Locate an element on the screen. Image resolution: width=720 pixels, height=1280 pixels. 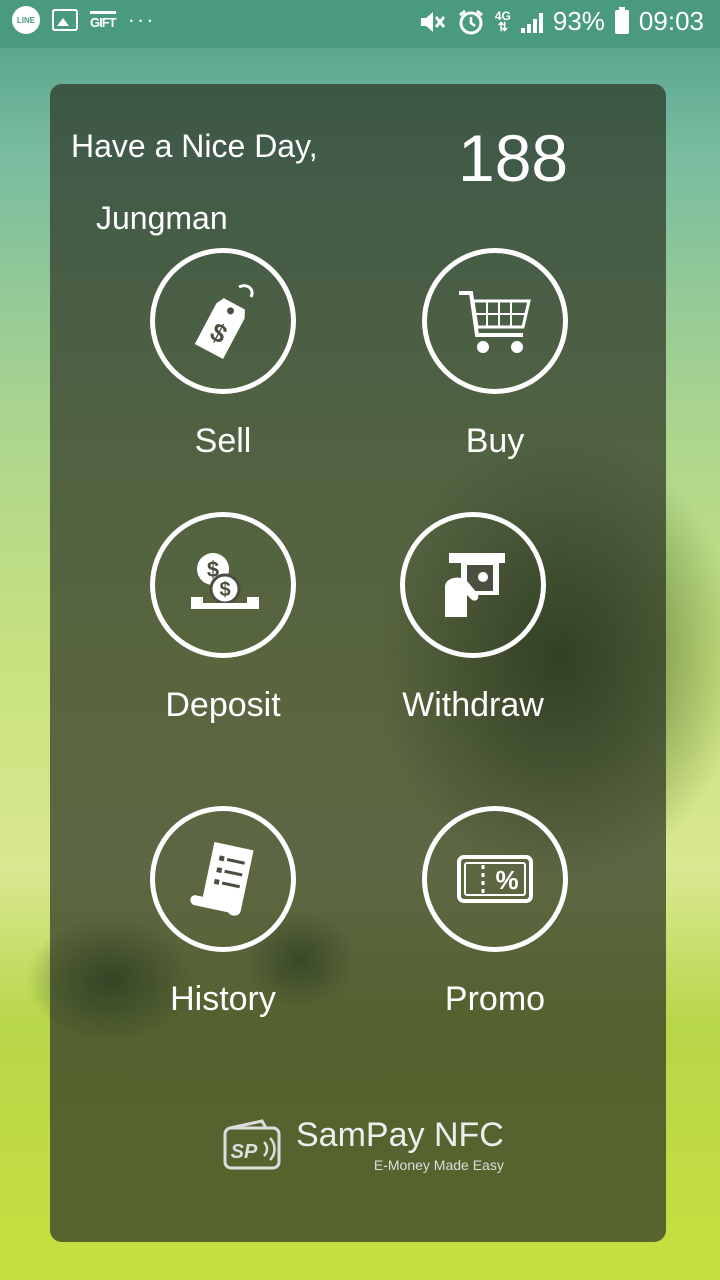
deposit-label: Deposit is located at coordinates (223, 705).